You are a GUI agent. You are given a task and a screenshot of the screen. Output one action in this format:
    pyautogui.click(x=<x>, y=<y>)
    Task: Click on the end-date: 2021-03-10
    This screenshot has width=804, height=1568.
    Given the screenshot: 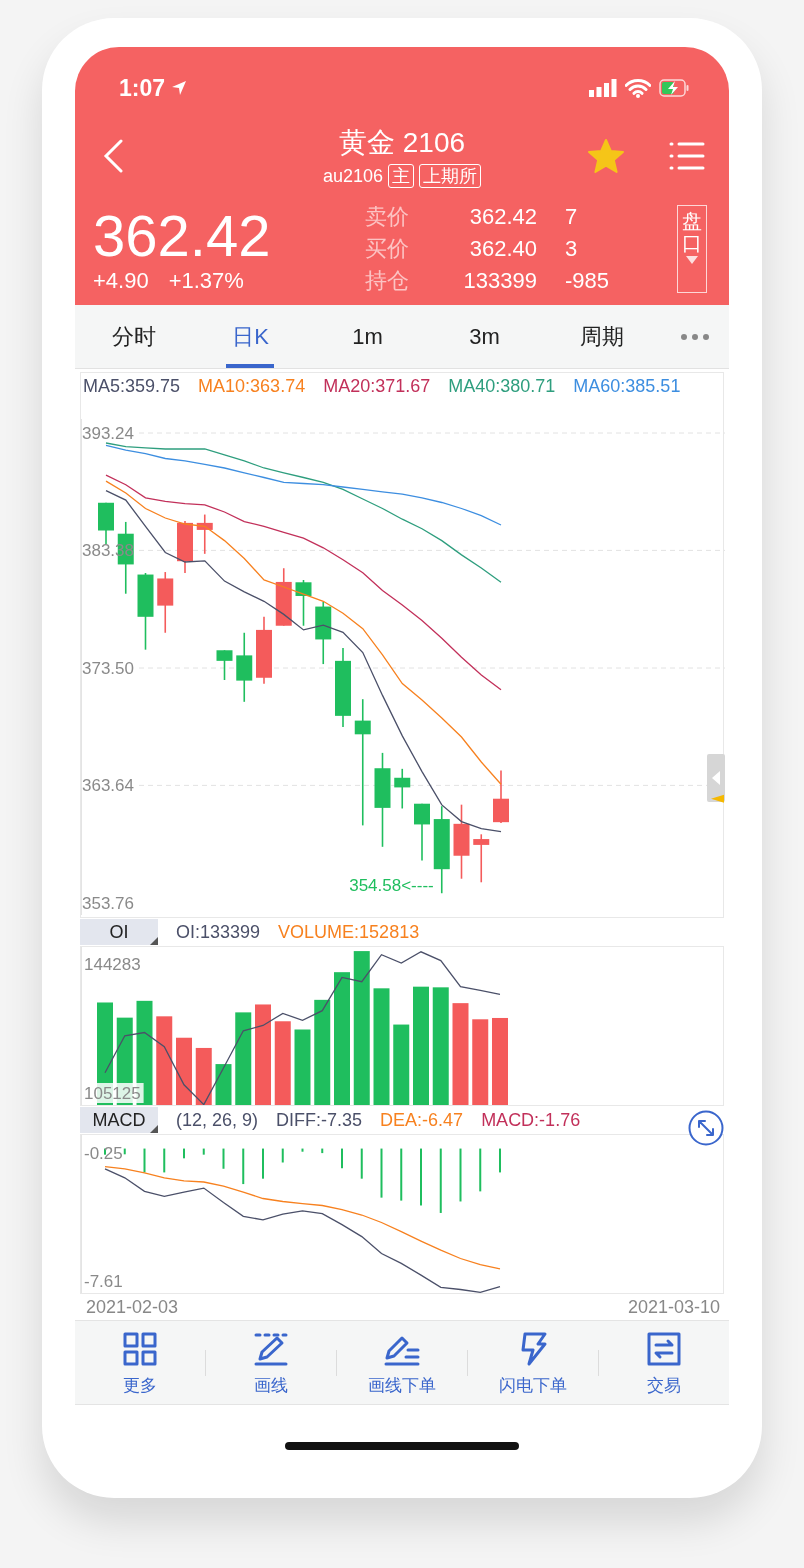 What is the action you would take?
    pyautogui.click(x=673, y=1307)
    